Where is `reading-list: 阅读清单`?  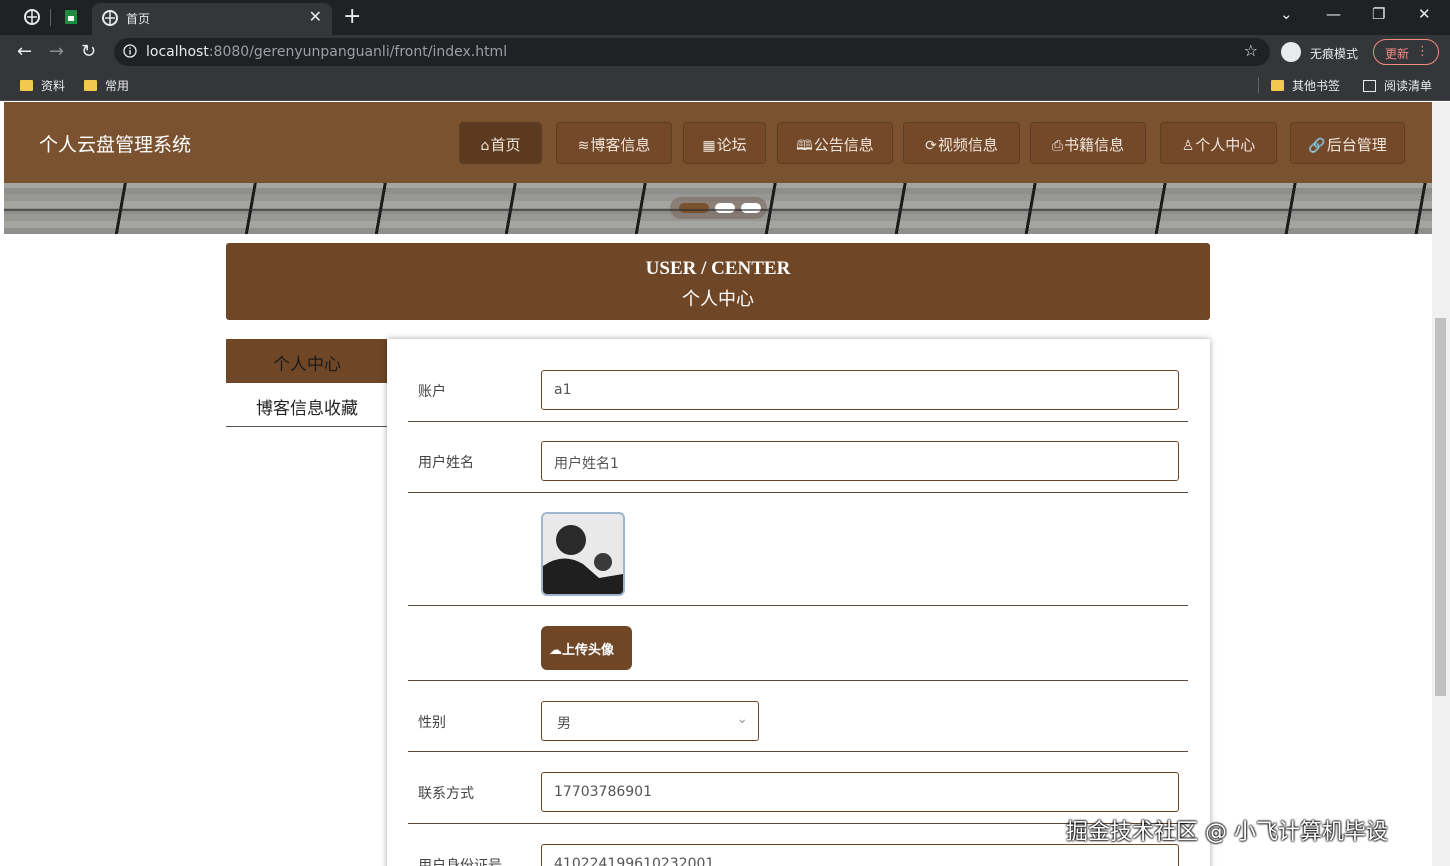
reading-list: 阅读清单 is located at coordinates (1397, 85).